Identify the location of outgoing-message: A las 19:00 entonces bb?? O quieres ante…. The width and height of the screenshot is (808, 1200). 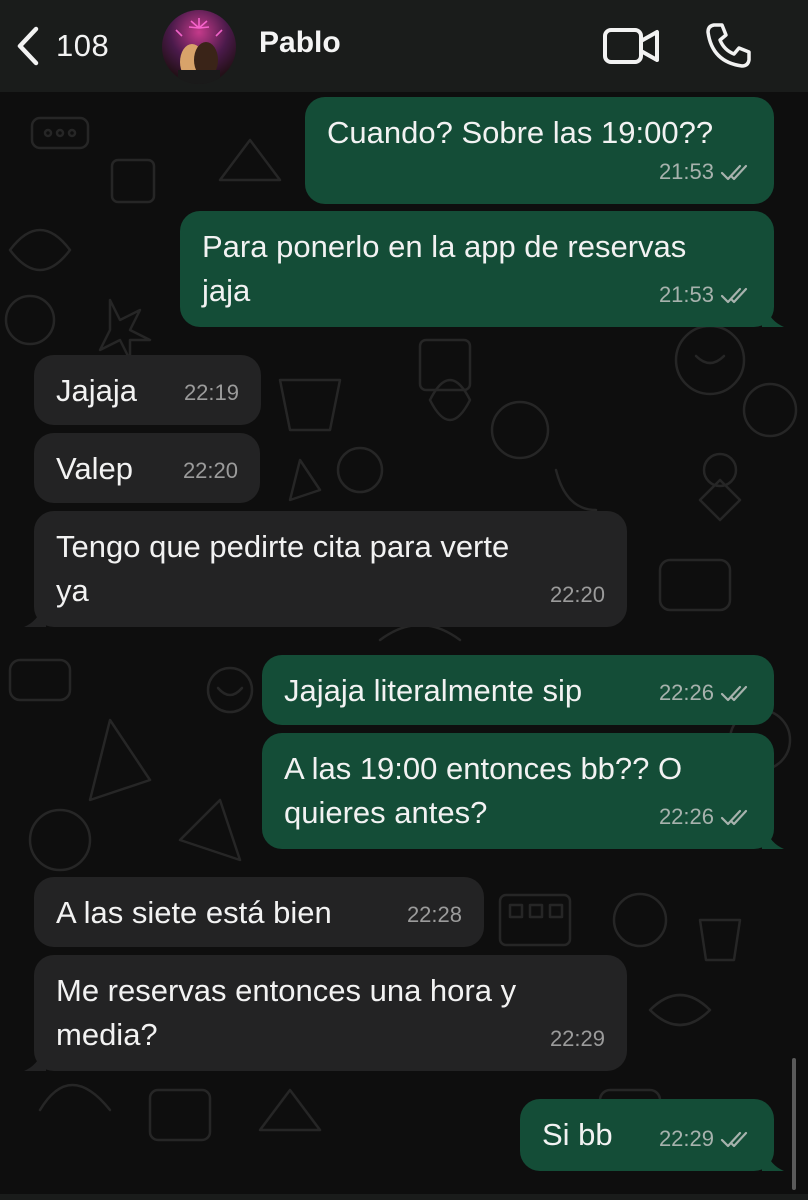
(523, 791).